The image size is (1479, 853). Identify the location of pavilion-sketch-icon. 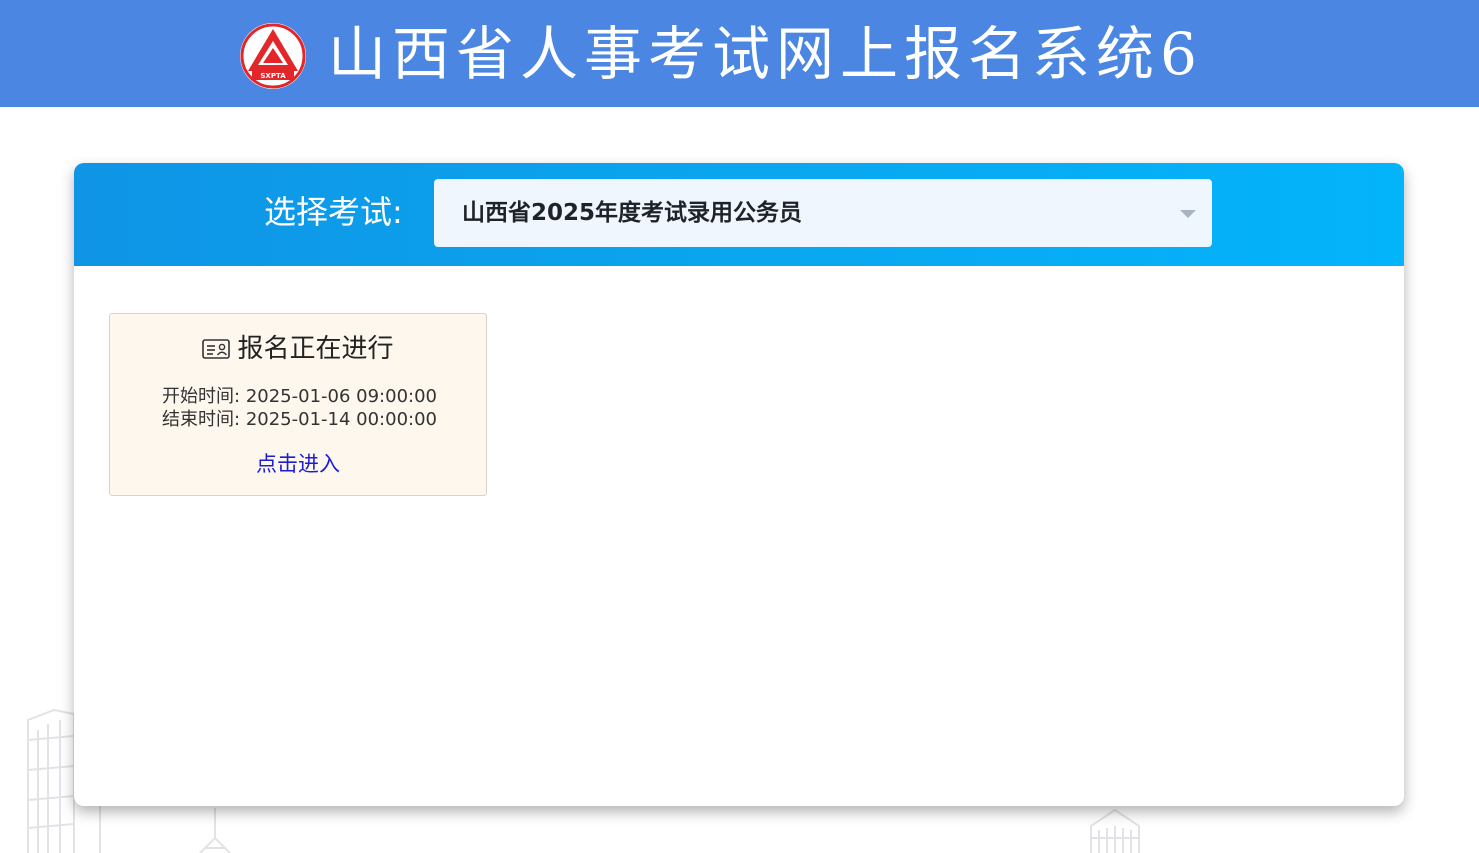
(1115, 830).